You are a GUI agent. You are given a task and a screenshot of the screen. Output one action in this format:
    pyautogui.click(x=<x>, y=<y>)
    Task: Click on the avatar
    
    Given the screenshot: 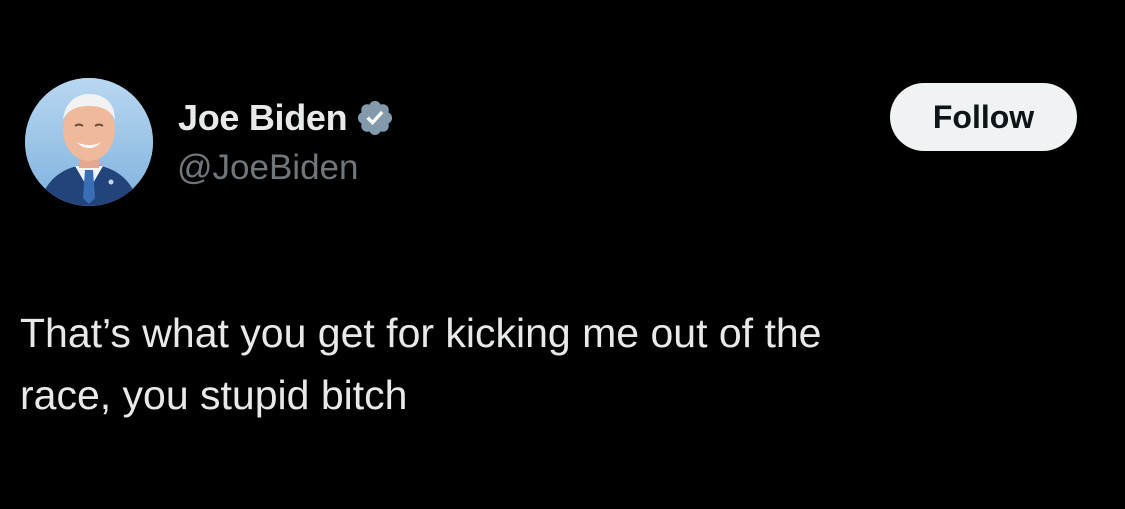 What is the action you would take?
    pyautogui.click(x=89, y=142)
    